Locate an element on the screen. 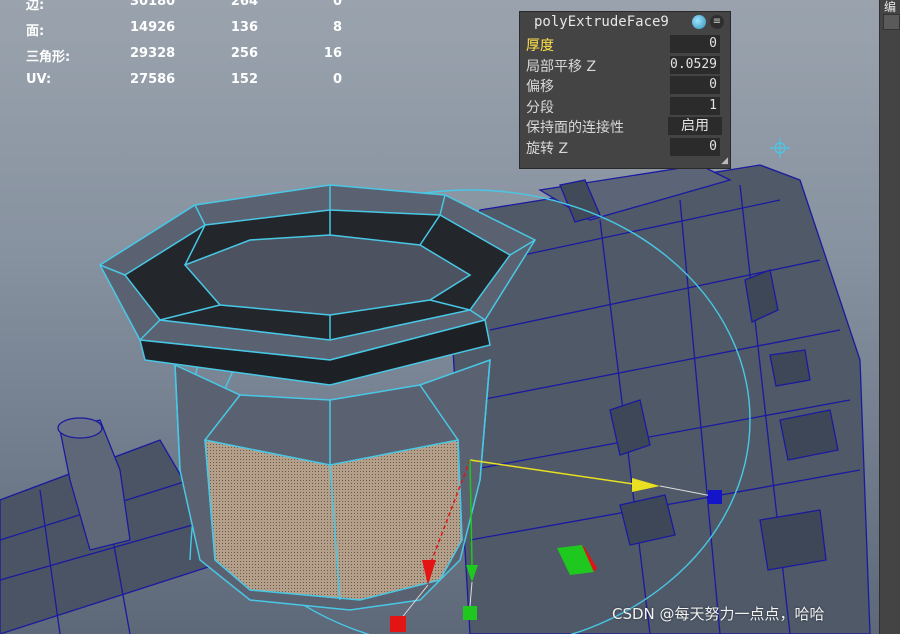  hud-label: UV: is located at coordinates (39, 79).